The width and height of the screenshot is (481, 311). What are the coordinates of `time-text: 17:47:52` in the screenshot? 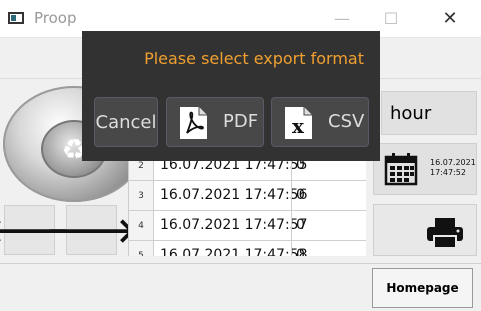 It's located at (448, 172).